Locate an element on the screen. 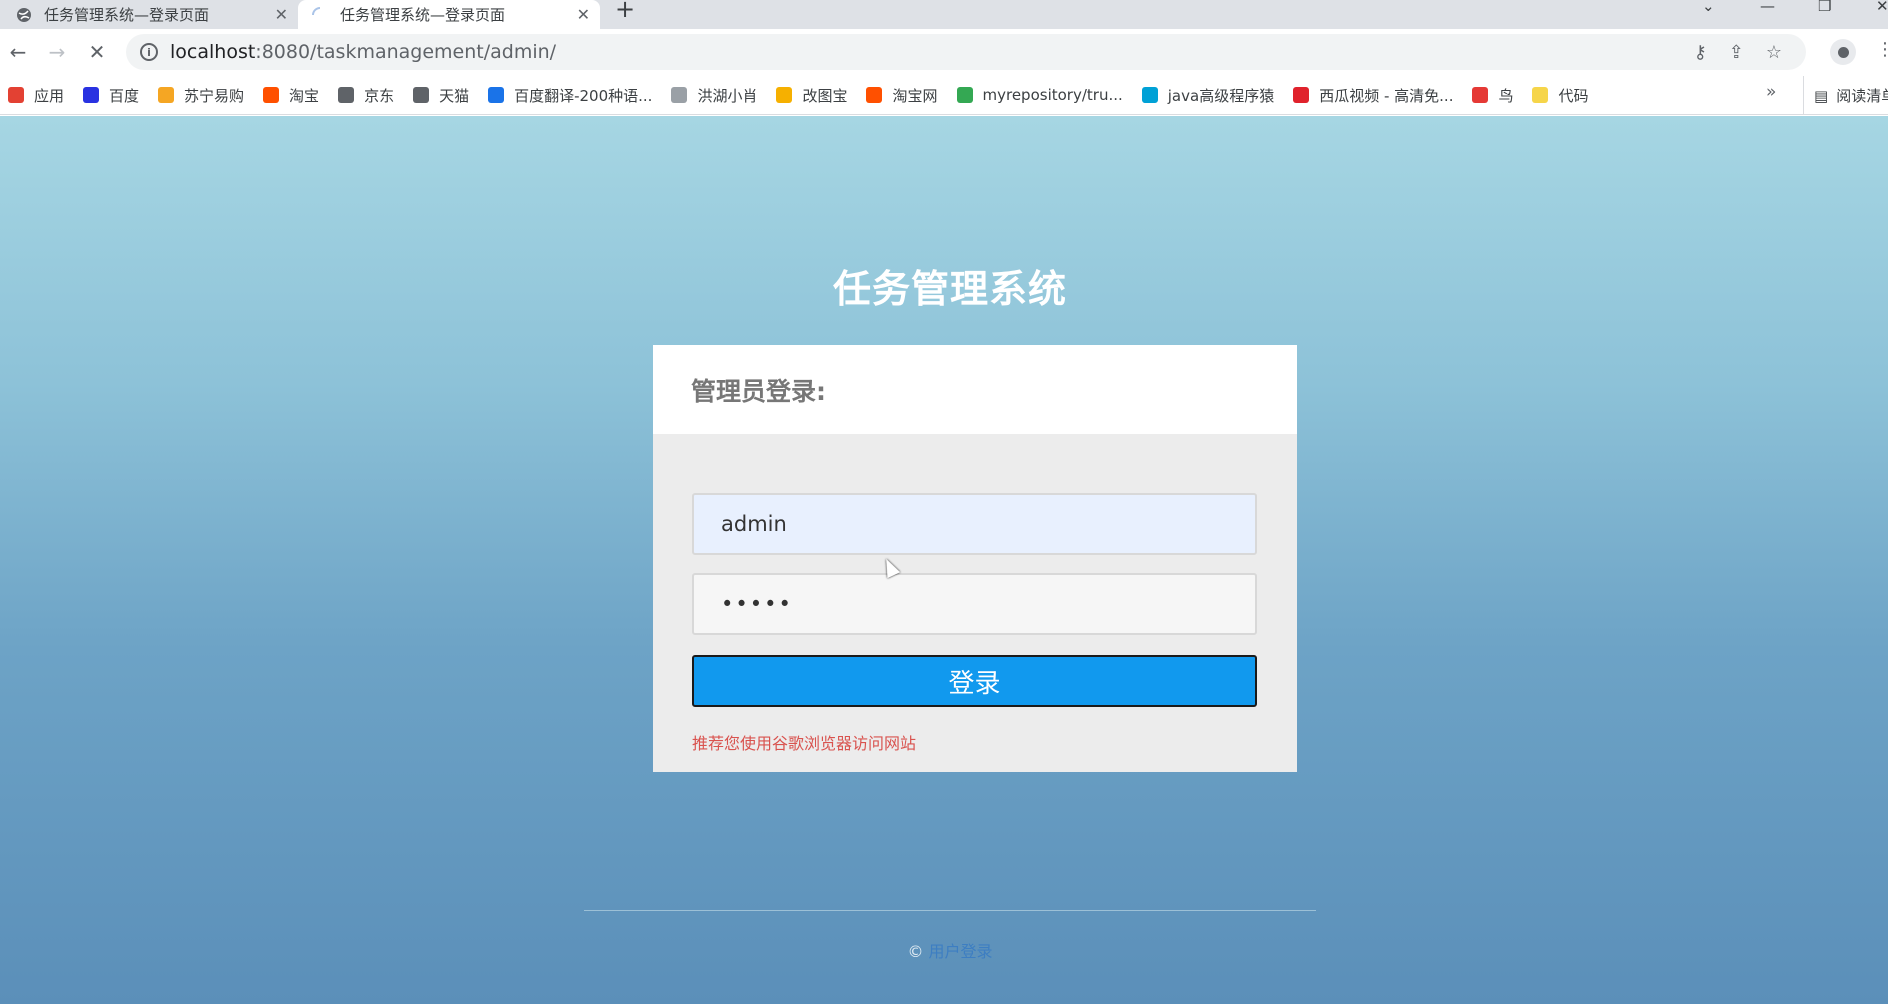 Image resolution: width=1888 pixels, height=1004 pixels. stop-loading-icon: ✕ is located at coordinates (97, 52).